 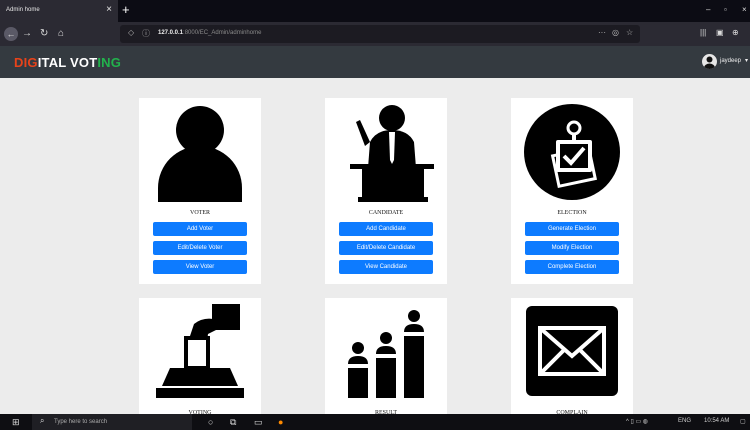 What do you see at coordinates (386, 213) in the screenshot?
I see `card-title: CANDIDATE` at bounding box center [386, 213].